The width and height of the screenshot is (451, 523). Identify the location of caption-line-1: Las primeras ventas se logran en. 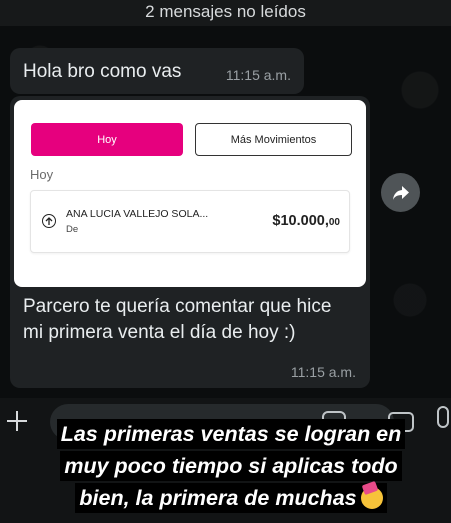
(231, 434).